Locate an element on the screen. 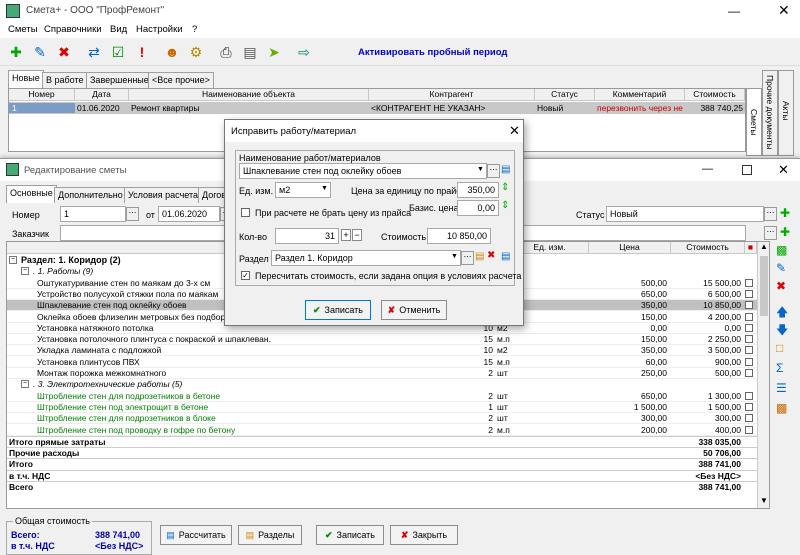 The width and height of the screenshot is (800, 555). dialog-no-price-checkbox is located at coordinates (245, 212).